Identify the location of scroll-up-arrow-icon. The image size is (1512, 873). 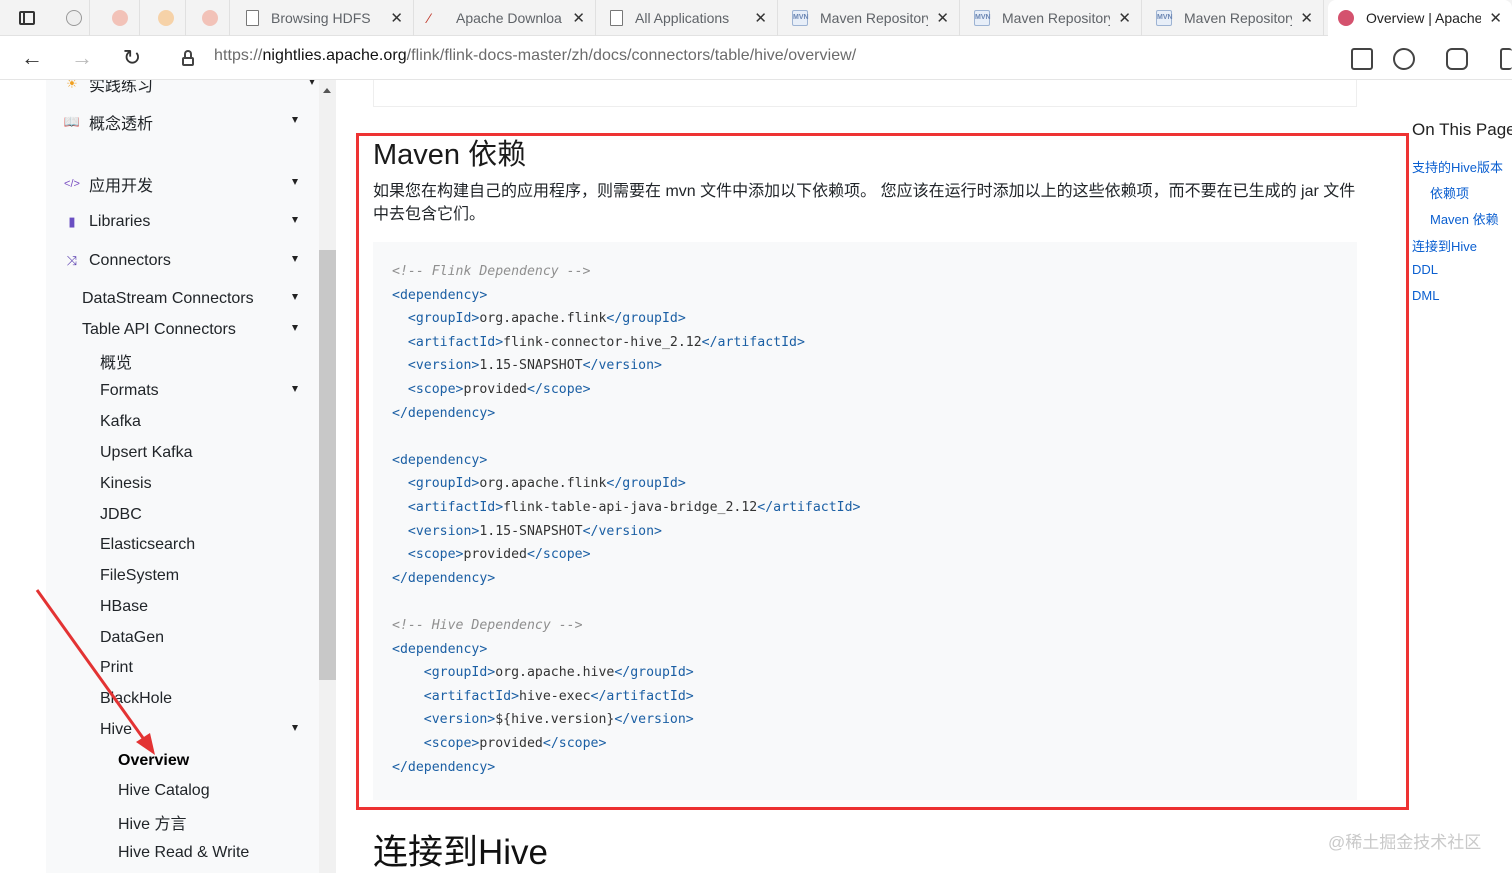
(327, 90).